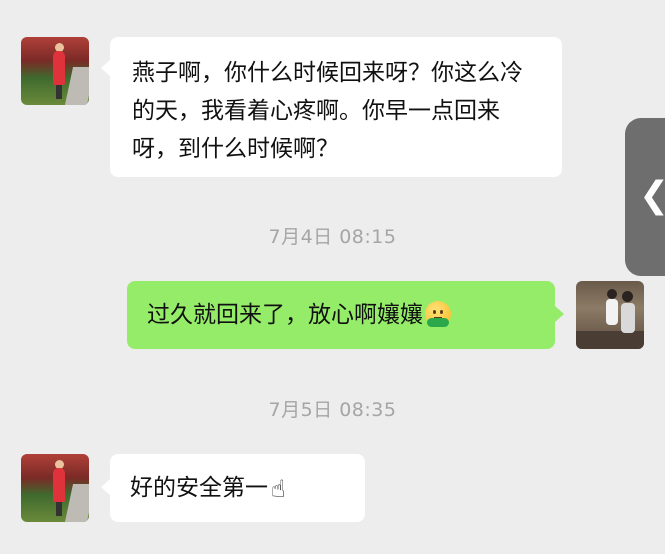 This screenshot has width=665, height=554. I want to click on avatar-self, so click(610, 315).